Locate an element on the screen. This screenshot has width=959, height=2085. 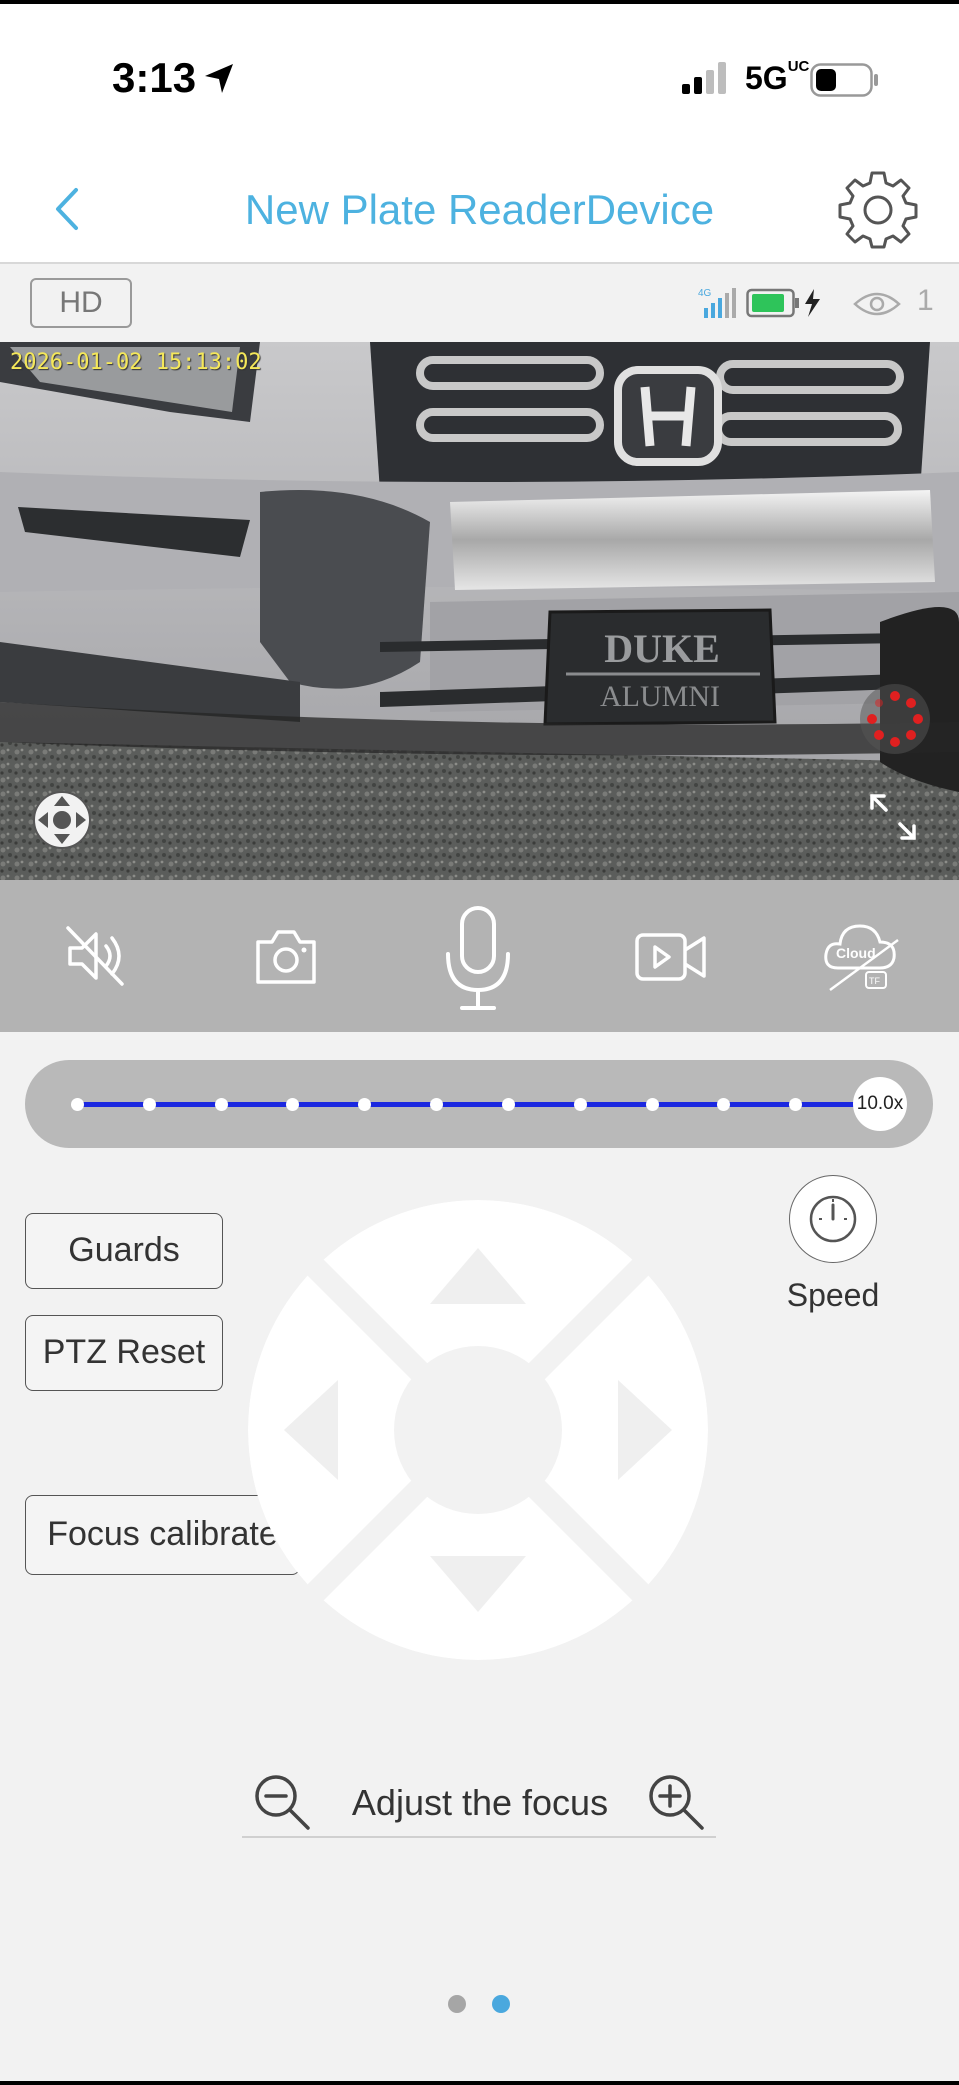
video-record-icon is located at coordinates (671, 957).